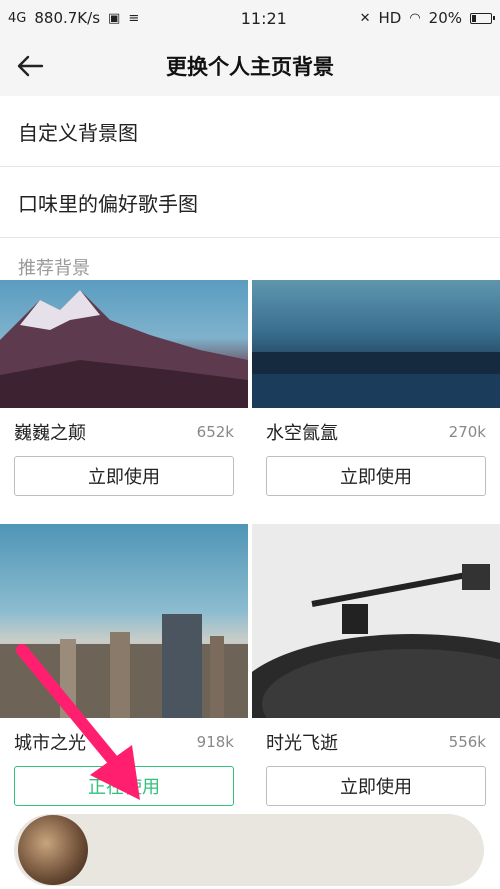  What do you see at coordinates (54, 268) in the screenshot?
I see `section-title: 推荐背景` at bounding box center [54, 268].